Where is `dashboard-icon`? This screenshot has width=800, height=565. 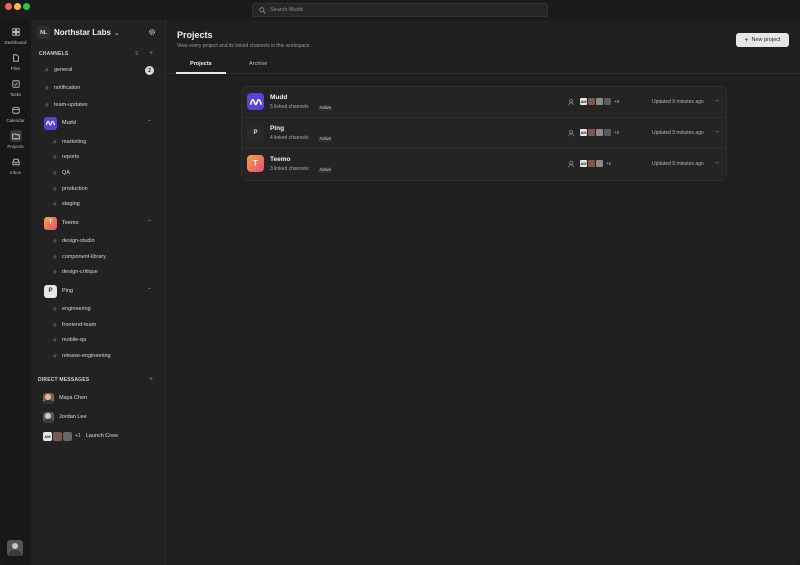
dashboard-icon is located at coordinates (16, 32).